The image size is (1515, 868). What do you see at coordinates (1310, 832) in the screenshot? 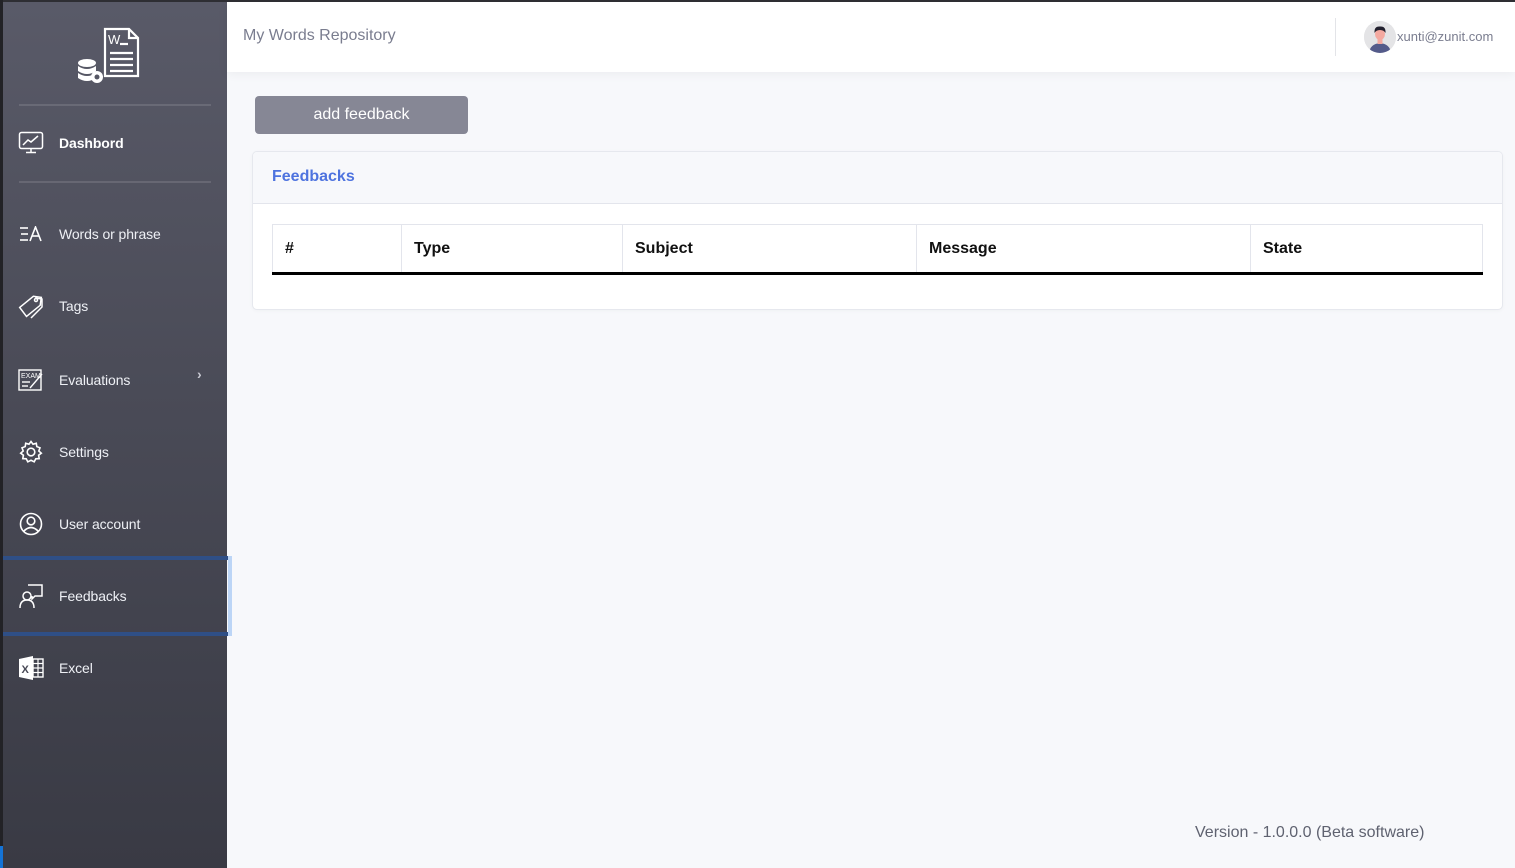
I see `version-label: Version - 1.0.0.0 (Beta software)` at bounding box center [1310, 832].